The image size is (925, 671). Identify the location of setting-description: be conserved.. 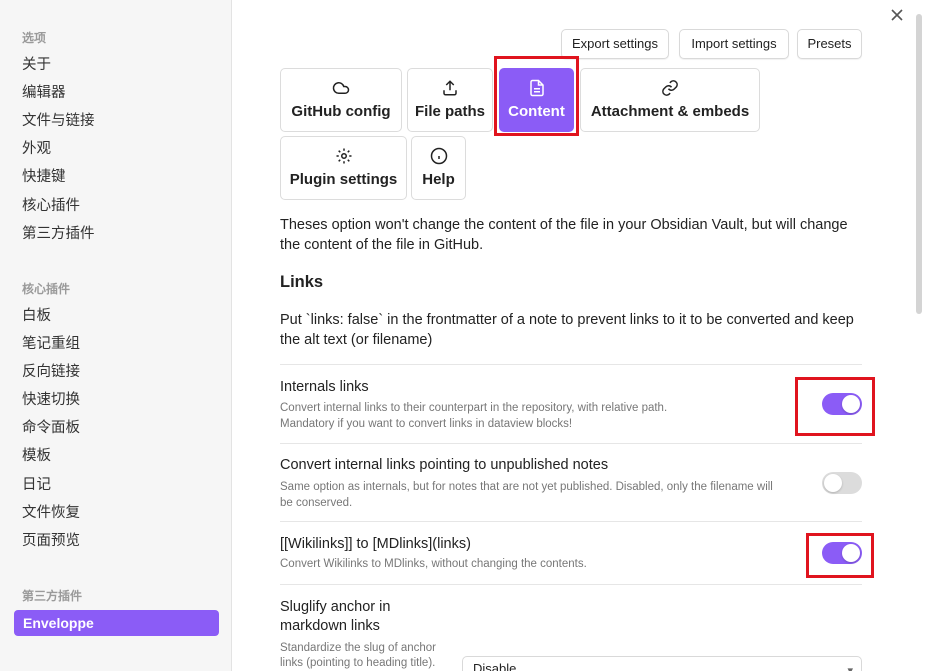
(316, 503).